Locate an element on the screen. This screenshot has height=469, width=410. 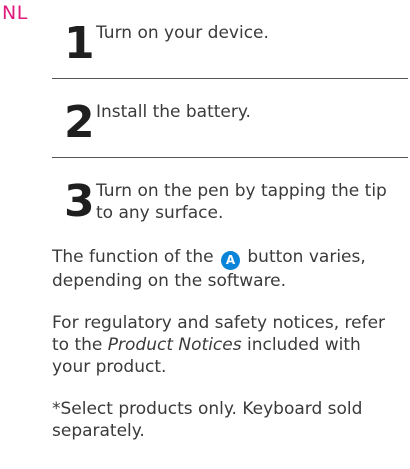
step-number: 2 is located at coordinates (79, 122).